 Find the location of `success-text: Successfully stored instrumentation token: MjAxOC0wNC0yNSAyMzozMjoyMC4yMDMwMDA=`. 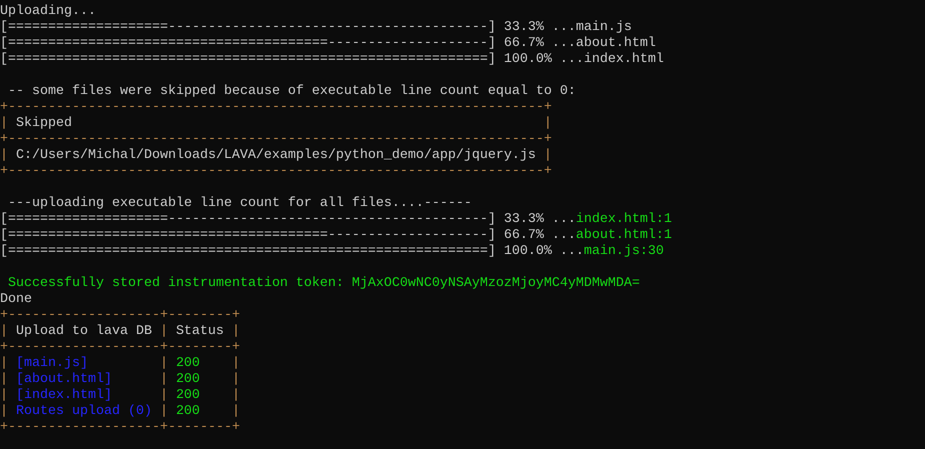

success-text: Successfully stored instrumentation token: MjAxOC0wNC0yNSAyMzozMjoyMC4yMDMwMDA= is located at coordinates (323, 284).